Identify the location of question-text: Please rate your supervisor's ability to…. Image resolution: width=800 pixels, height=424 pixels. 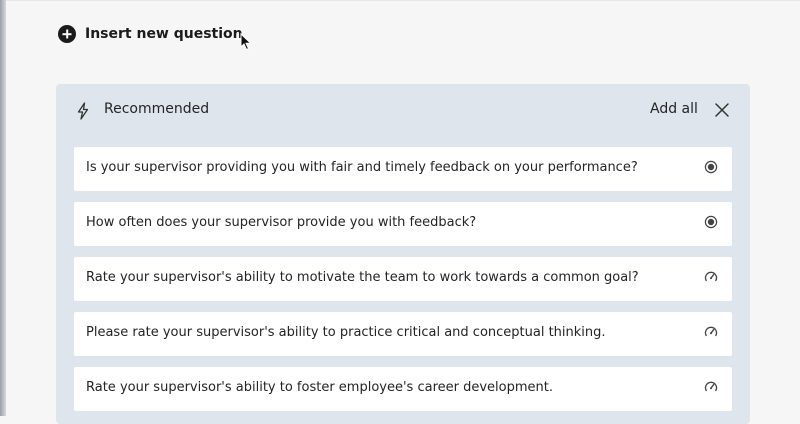
(346, 332).